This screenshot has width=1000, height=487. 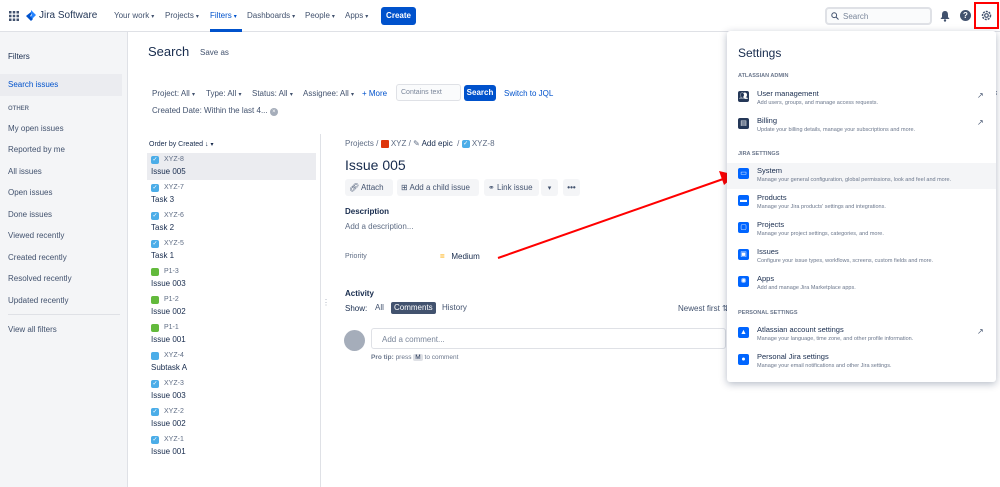 What do you see at coordinates (454, 308) in the screenshot?
I see `tab-history: History` at bounding box center [454, 308].